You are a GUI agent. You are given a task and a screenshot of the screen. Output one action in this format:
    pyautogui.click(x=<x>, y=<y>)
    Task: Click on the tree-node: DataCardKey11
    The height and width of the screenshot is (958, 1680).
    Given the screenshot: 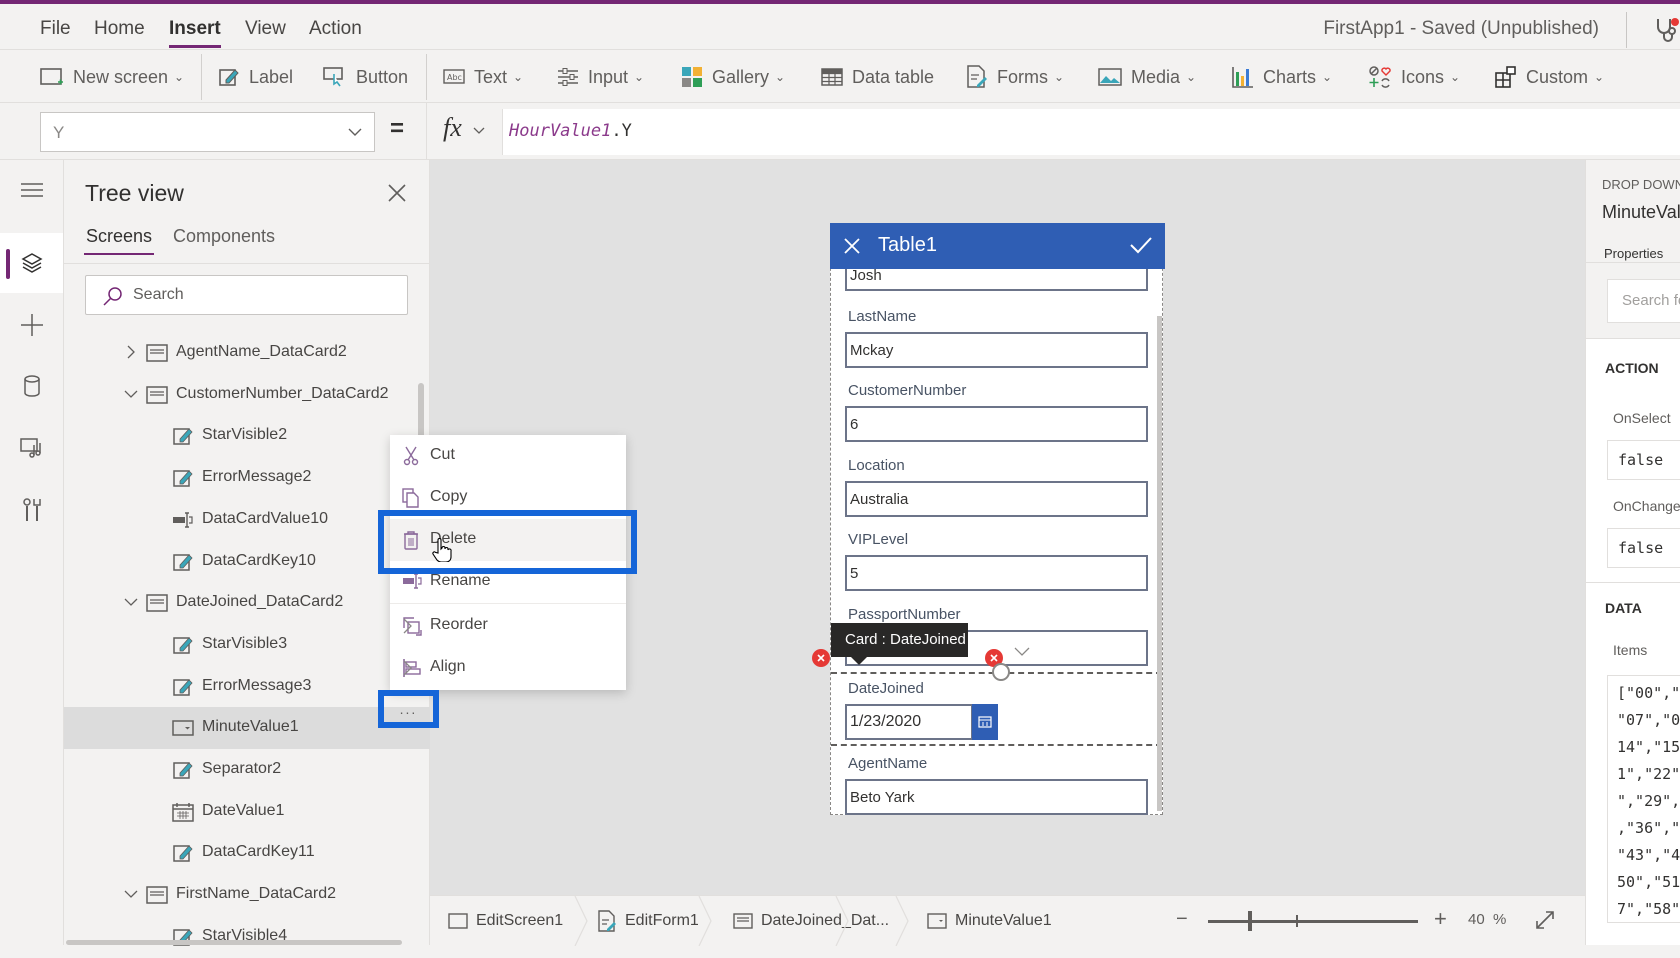 What is the action you would take?
    pyautogui.click(x=247, y=853)
    